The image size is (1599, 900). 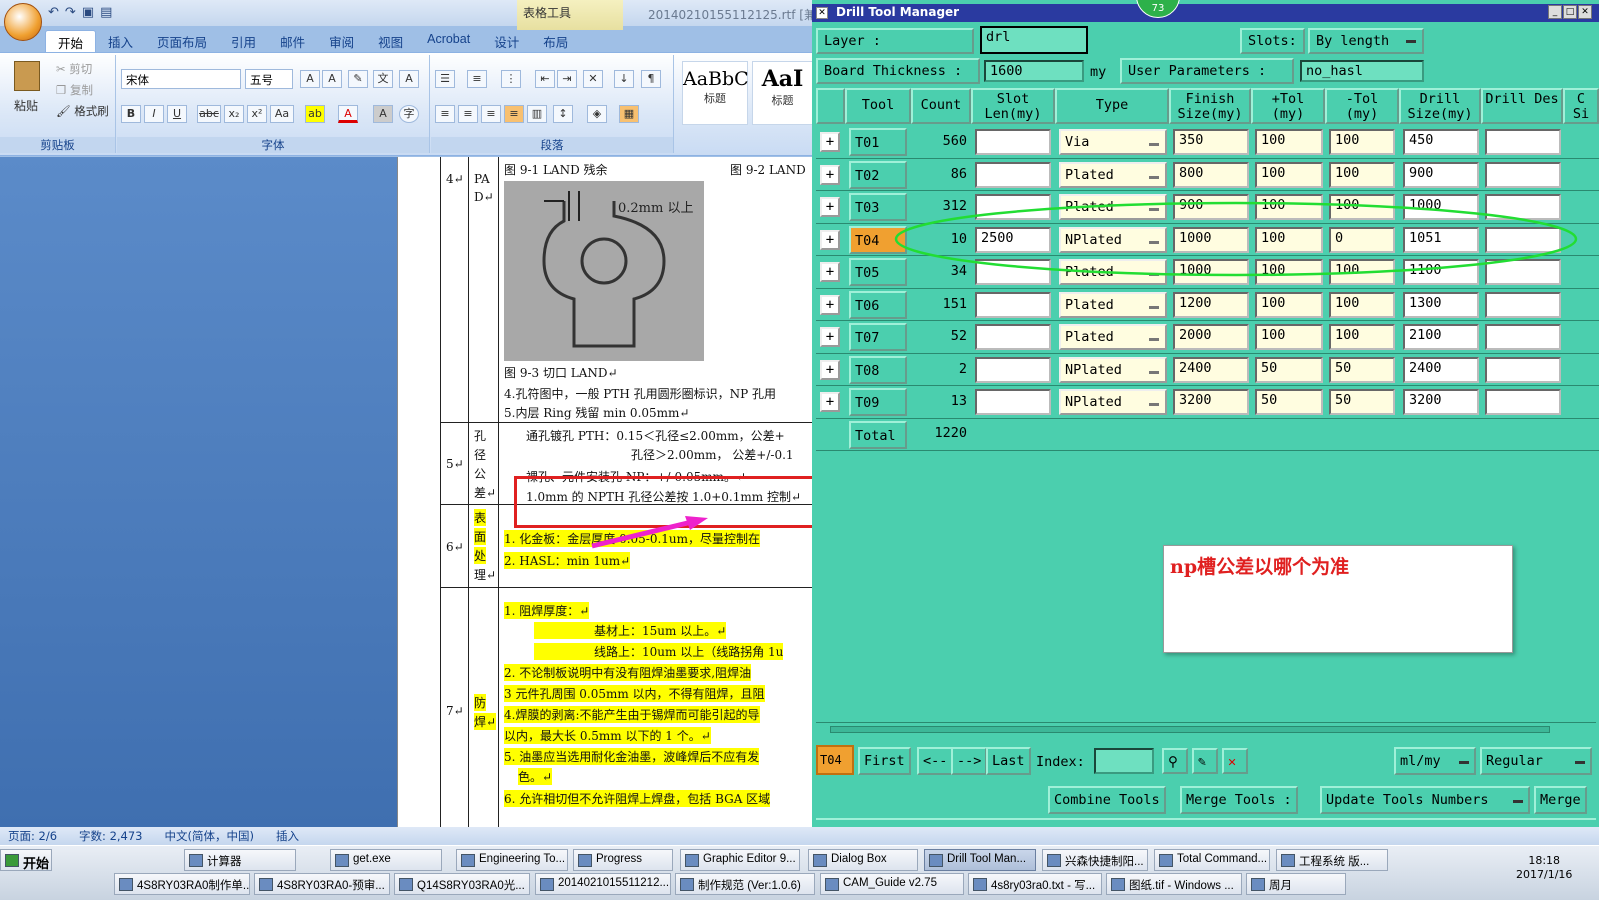 I want to click on save-icon: ▣, so click(x=88, y=14).